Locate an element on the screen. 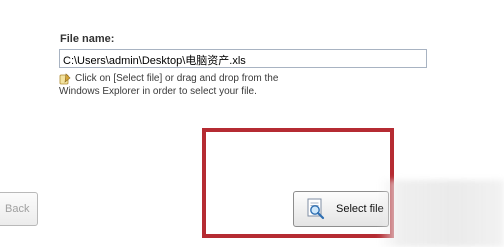 Image resolution: width=504 pixels, height=247 pixels. select-file-button: Select file is located at coordinates (341, 209).